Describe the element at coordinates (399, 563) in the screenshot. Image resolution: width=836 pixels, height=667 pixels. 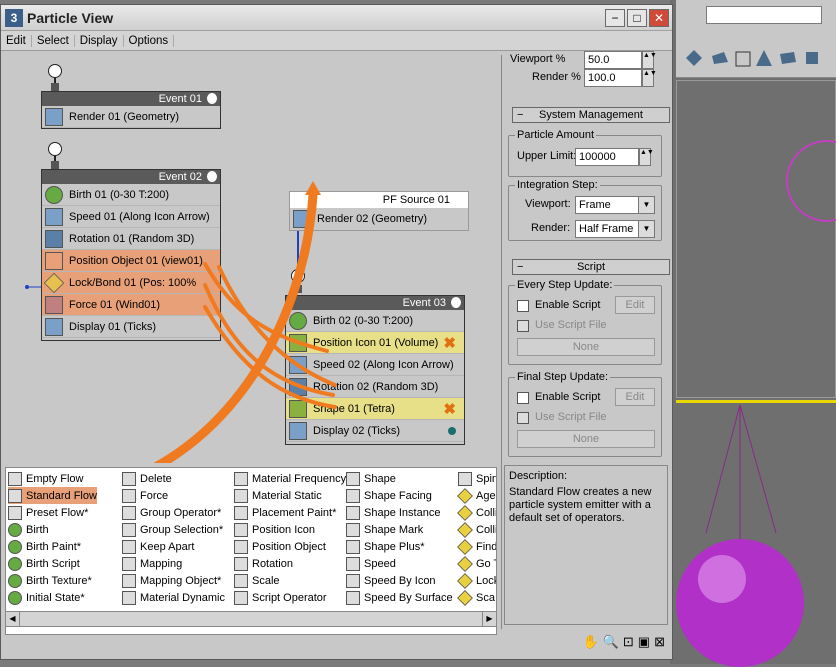
I see `depot-item: Speed` at that location.